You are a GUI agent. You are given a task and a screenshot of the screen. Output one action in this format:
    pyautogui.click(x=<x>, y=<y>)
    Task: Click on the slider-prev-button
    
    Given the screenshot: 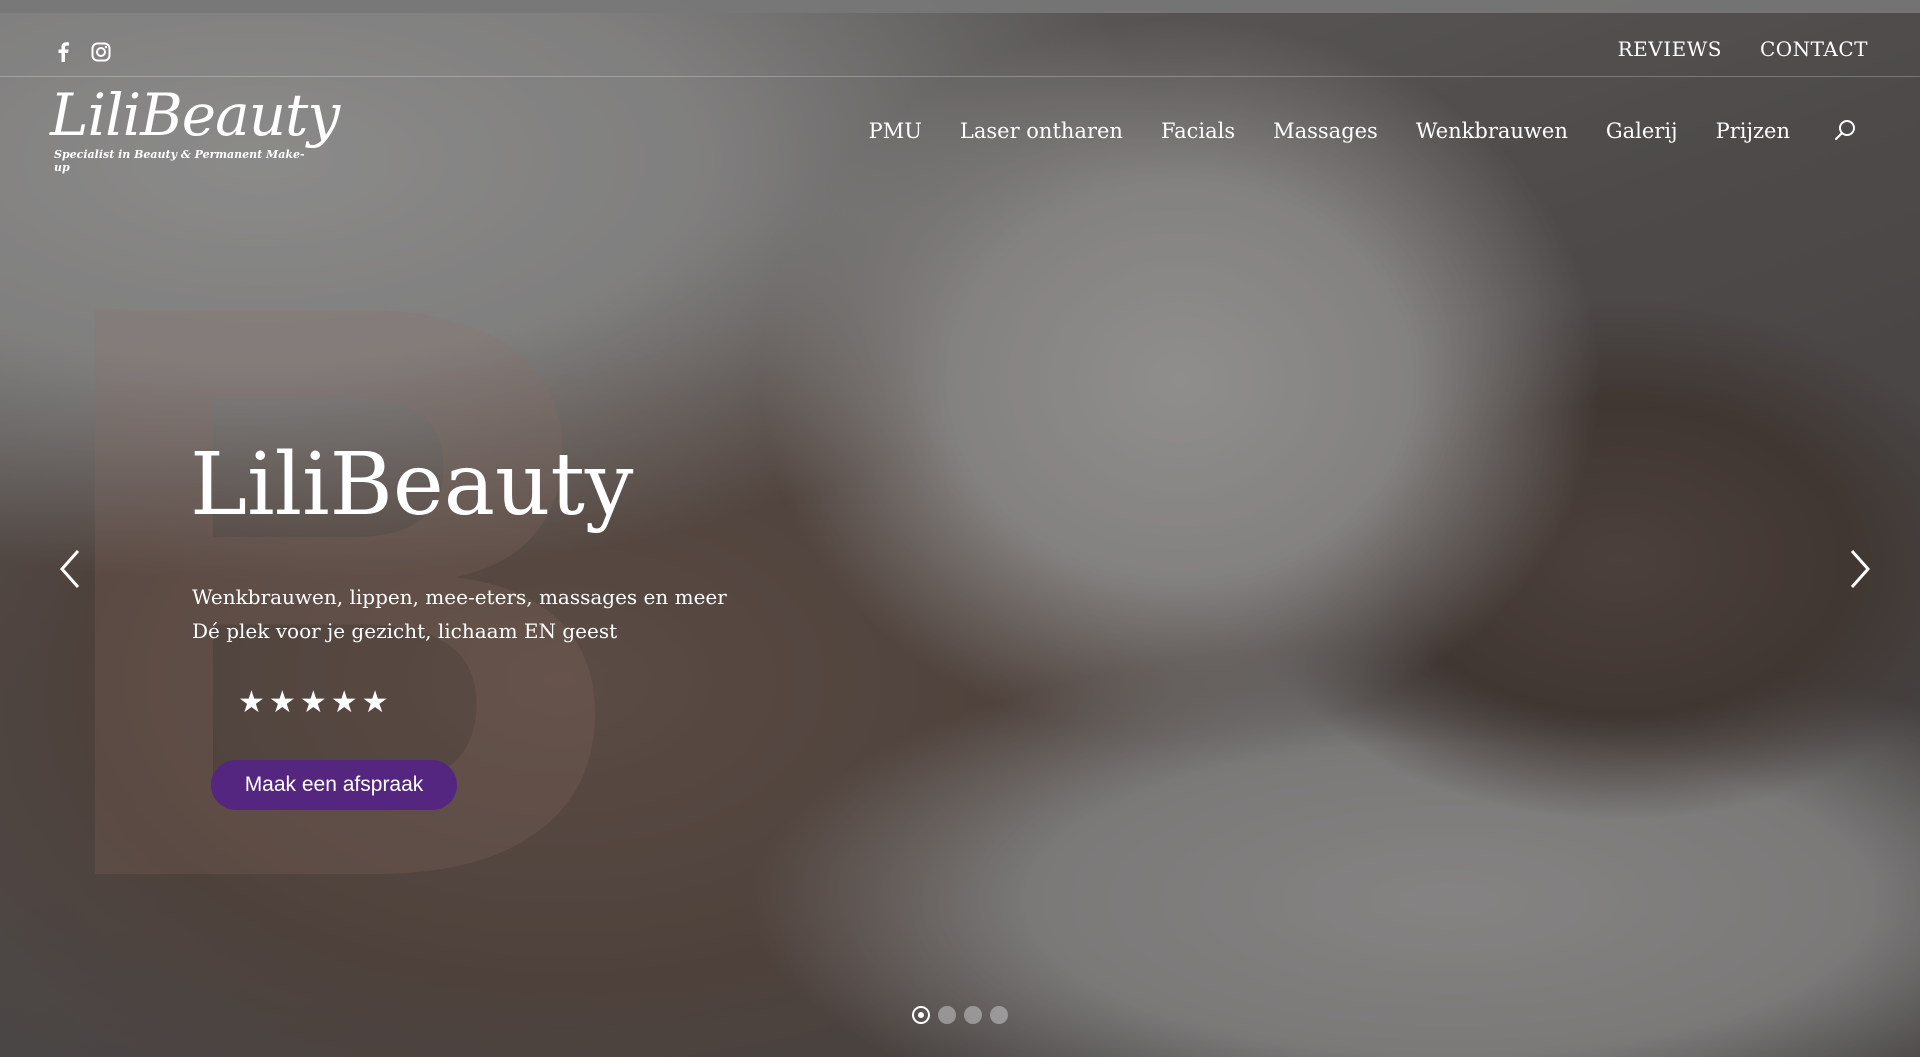 What is the action you would take?
    pyautogui.click(x=70, y=569)
    